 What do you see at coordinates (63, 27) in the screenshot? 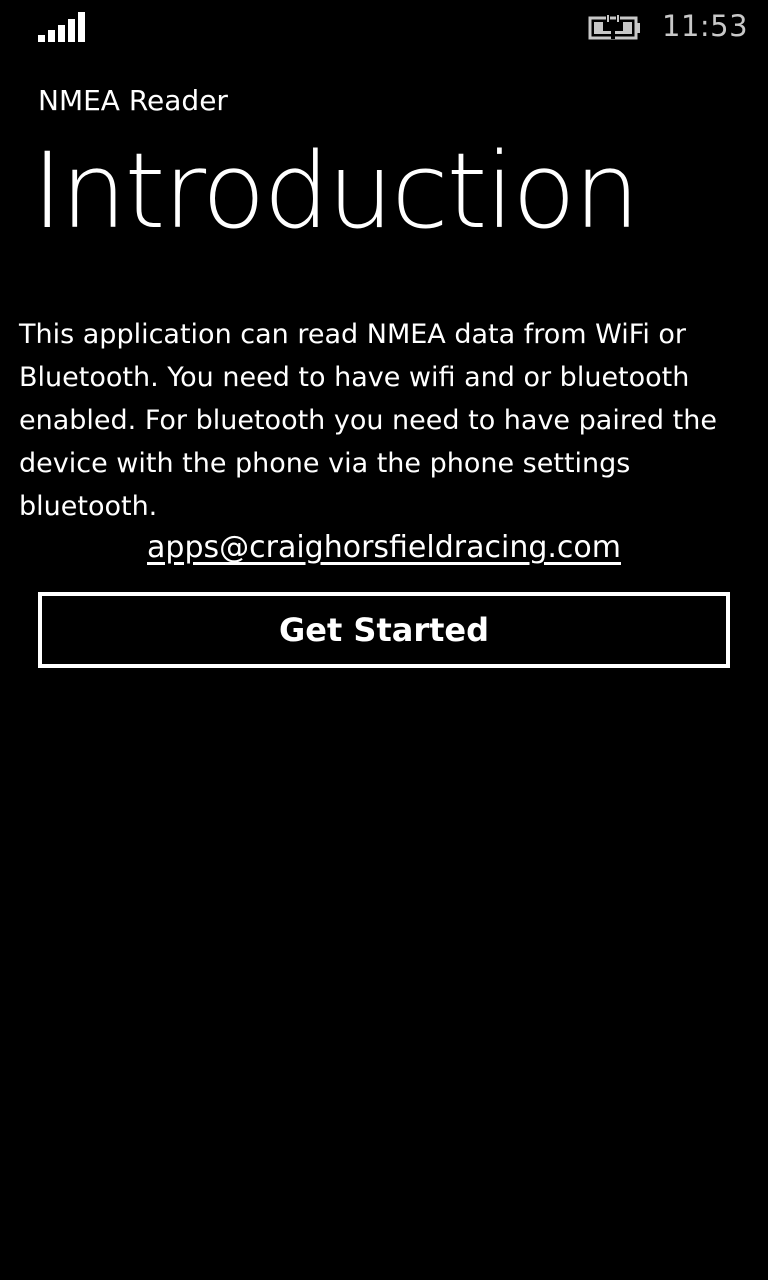
I see `signal-strength-icon` at bounding box center [63, 27].